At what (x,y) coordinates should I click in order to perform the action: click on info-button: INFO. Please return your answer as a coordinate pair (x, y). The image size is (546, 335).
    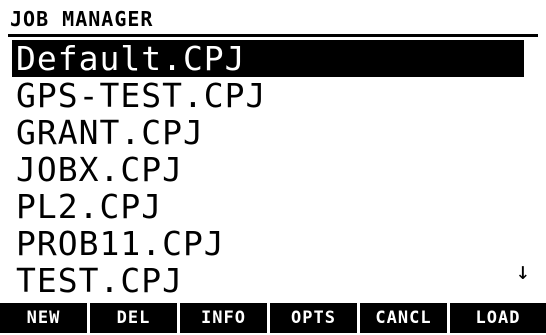
    Looking at the image, I should click on (223, 318).